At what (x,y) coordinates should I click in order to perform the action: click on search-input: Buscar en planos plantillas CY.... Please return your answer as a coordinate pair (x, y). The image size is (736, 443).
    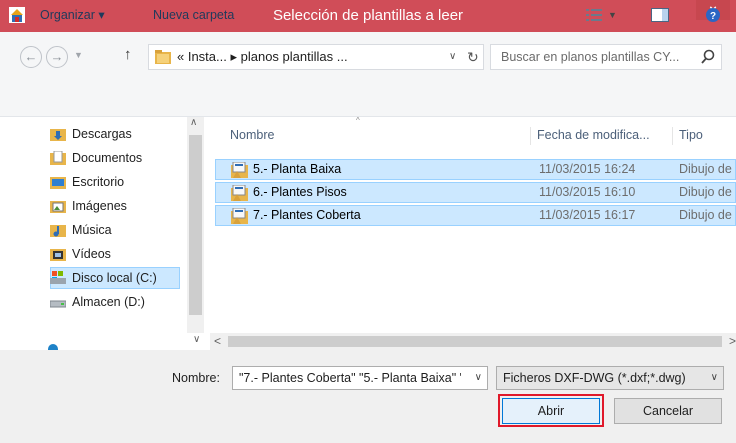
    Looking at the image, I should click on (590, 57).